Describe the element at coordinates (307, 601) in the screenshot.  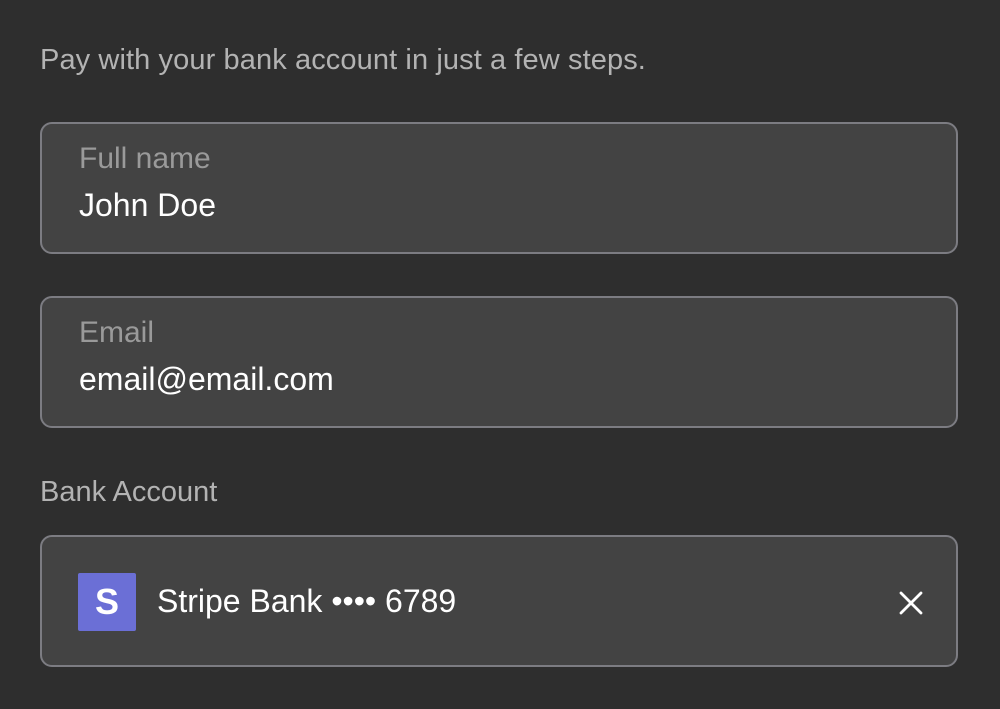
I see `bank-account-display: Stripe Bank •••• 6789` at that location.